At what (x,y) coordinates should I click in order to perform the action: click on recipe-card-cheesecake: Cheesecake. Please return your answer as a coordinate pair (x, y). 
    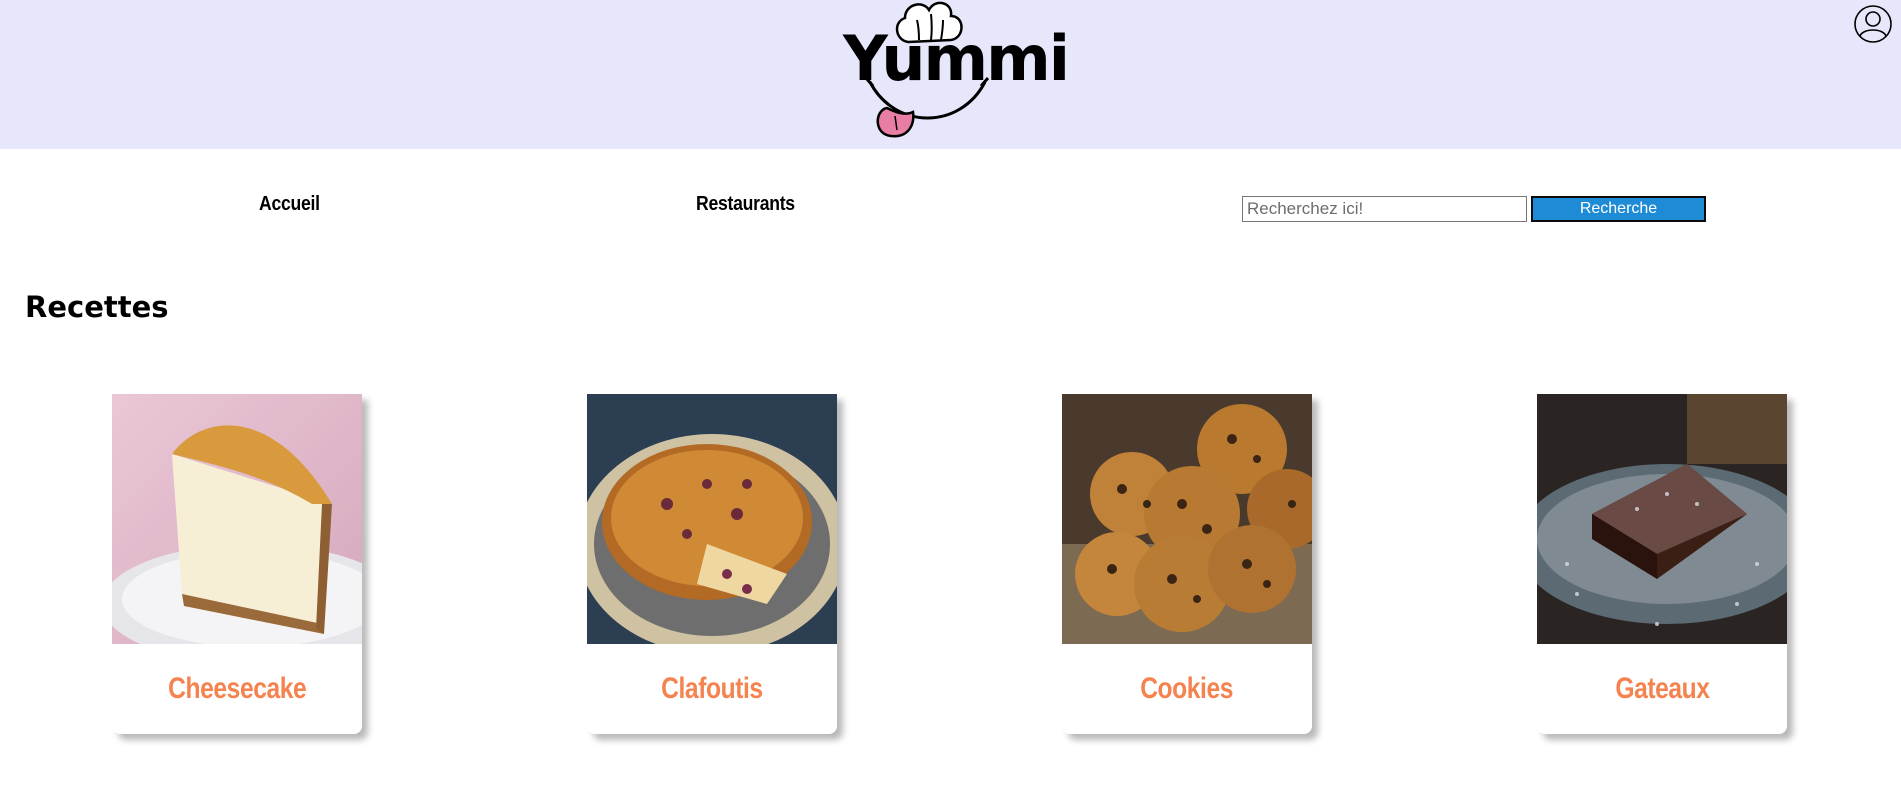
    Looking at the image, I should click on (237, 564).